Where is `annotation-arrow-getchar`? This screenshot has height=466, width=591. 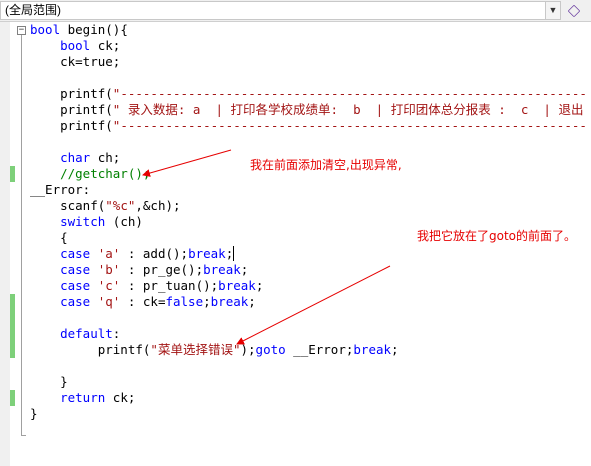 annotation-arrow-getchar is located at coordinates (187, 163).